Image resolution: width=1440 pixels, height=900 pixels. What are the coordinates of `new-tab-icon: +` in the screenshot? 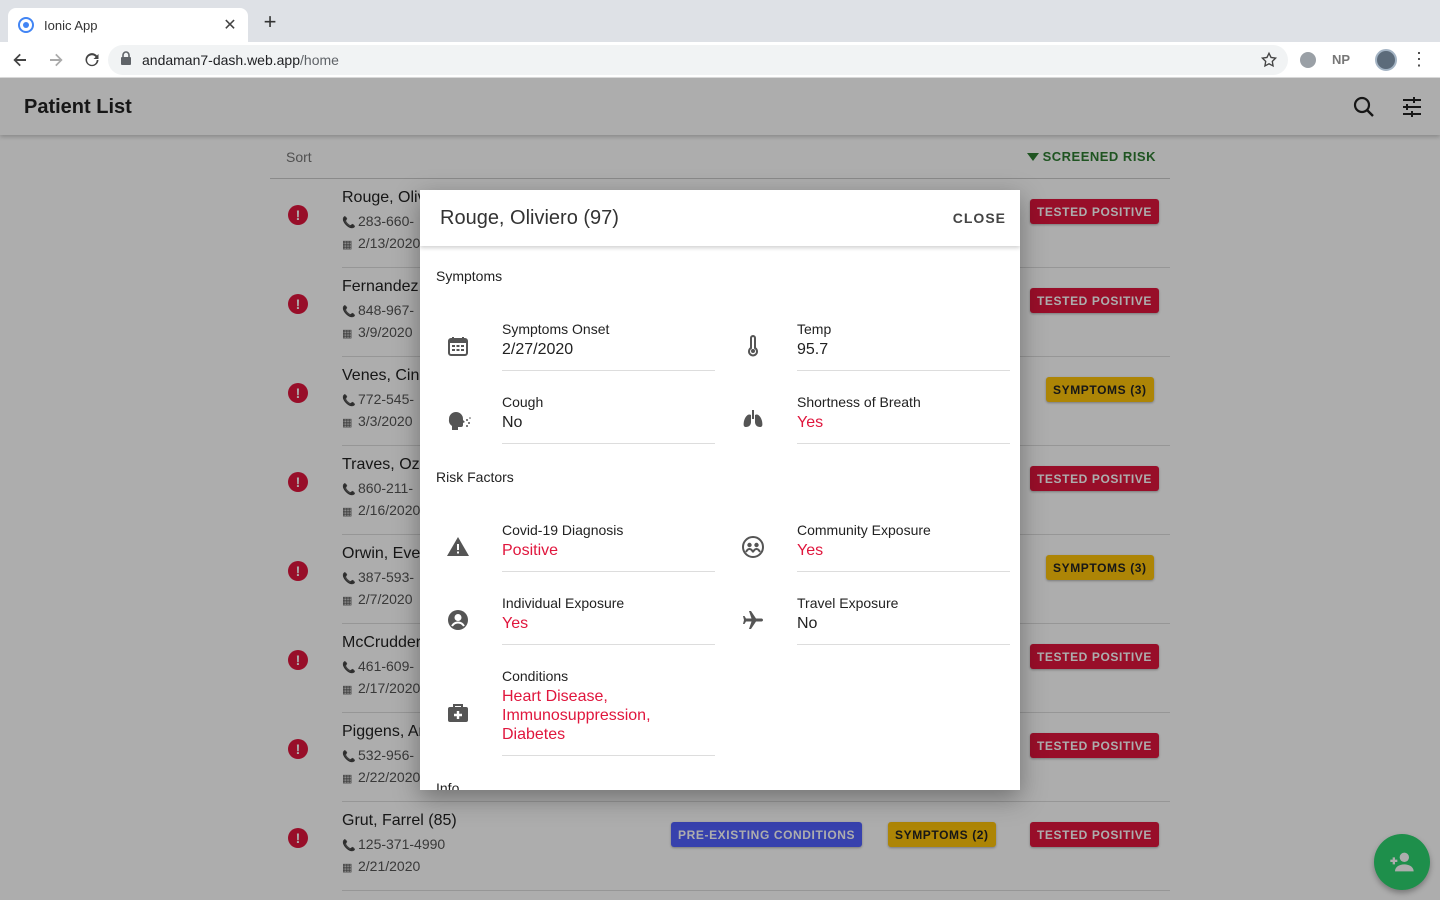 It's located at (270, 22).